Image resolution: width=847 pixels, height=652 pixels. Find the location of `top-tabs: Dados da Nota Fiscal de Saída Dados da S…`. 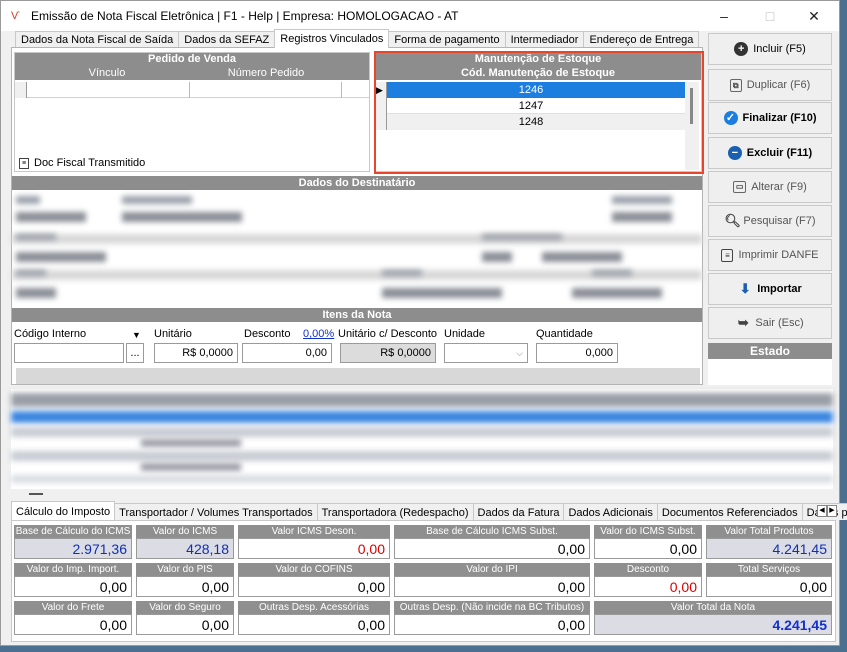

top-tabs: Dados da Nota Fiscal de Saída Dados da S… is located at coordinates (357, 38).